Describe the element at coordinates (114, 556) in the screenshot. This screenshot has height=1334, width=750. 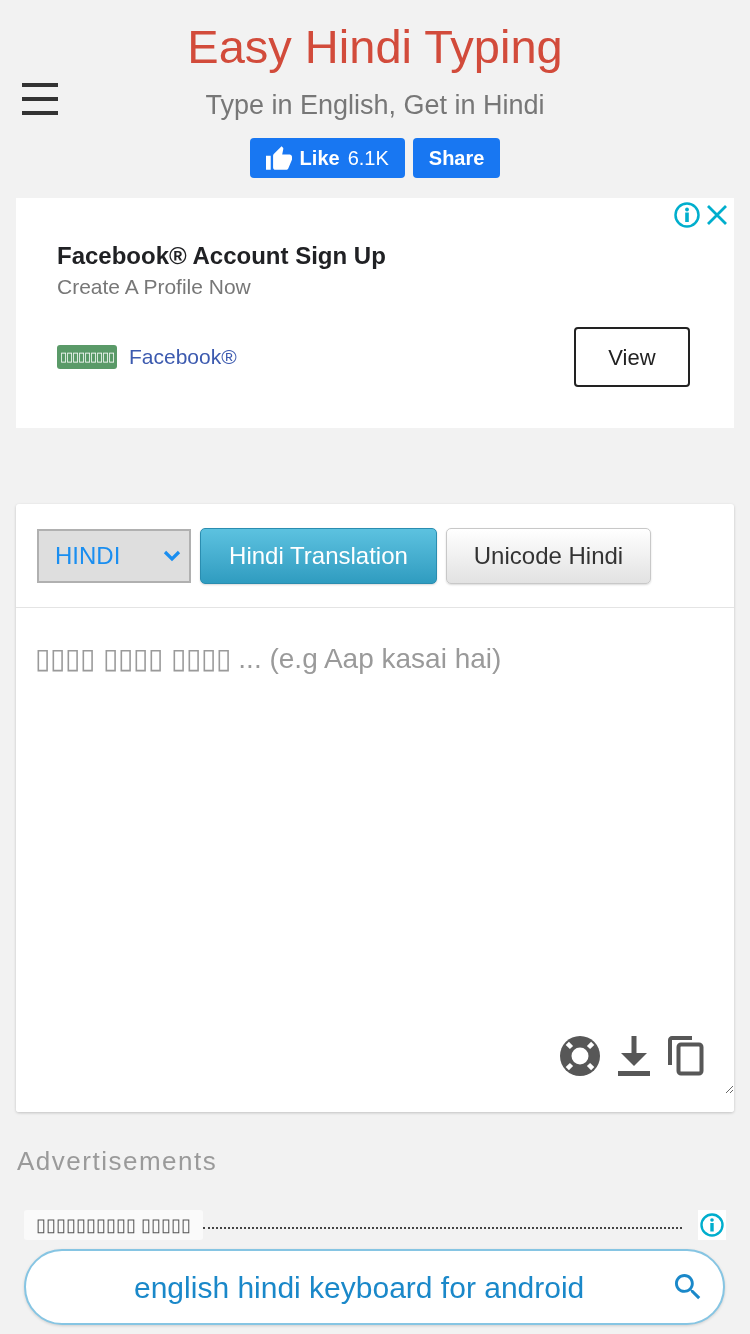
I see `language-select: HINDI` at that location.